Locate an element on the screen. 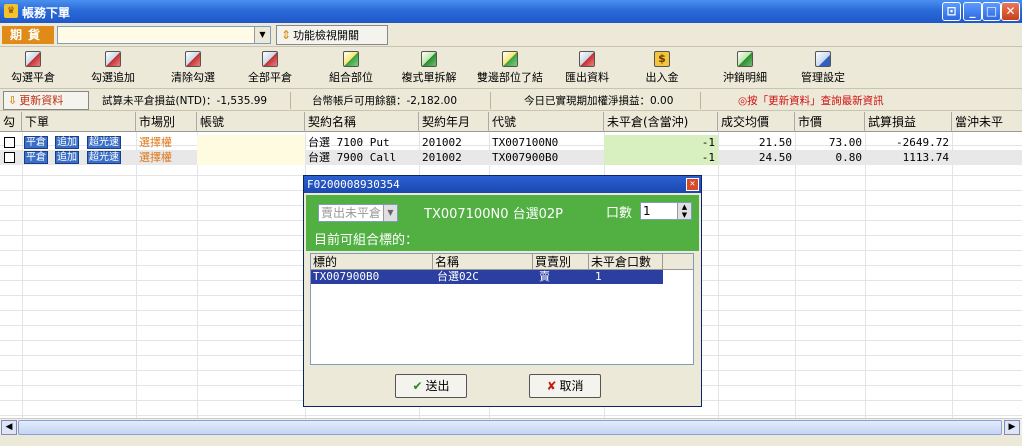 The image size is (1022, 446). spin-arrows-icon: ▲ ▼ is located at coordinates (684, 211).